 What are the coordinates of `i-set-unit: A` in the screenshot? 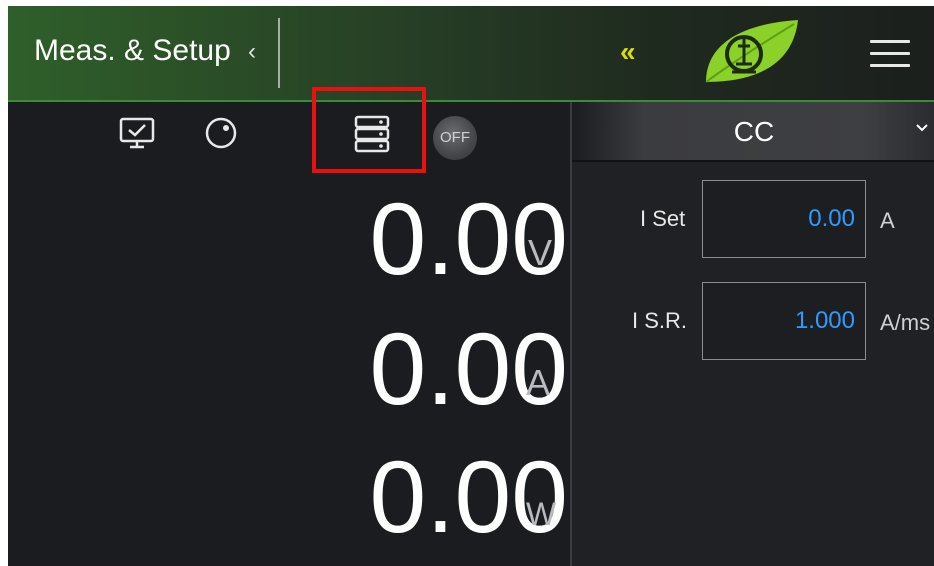 It's located at (887, 220).